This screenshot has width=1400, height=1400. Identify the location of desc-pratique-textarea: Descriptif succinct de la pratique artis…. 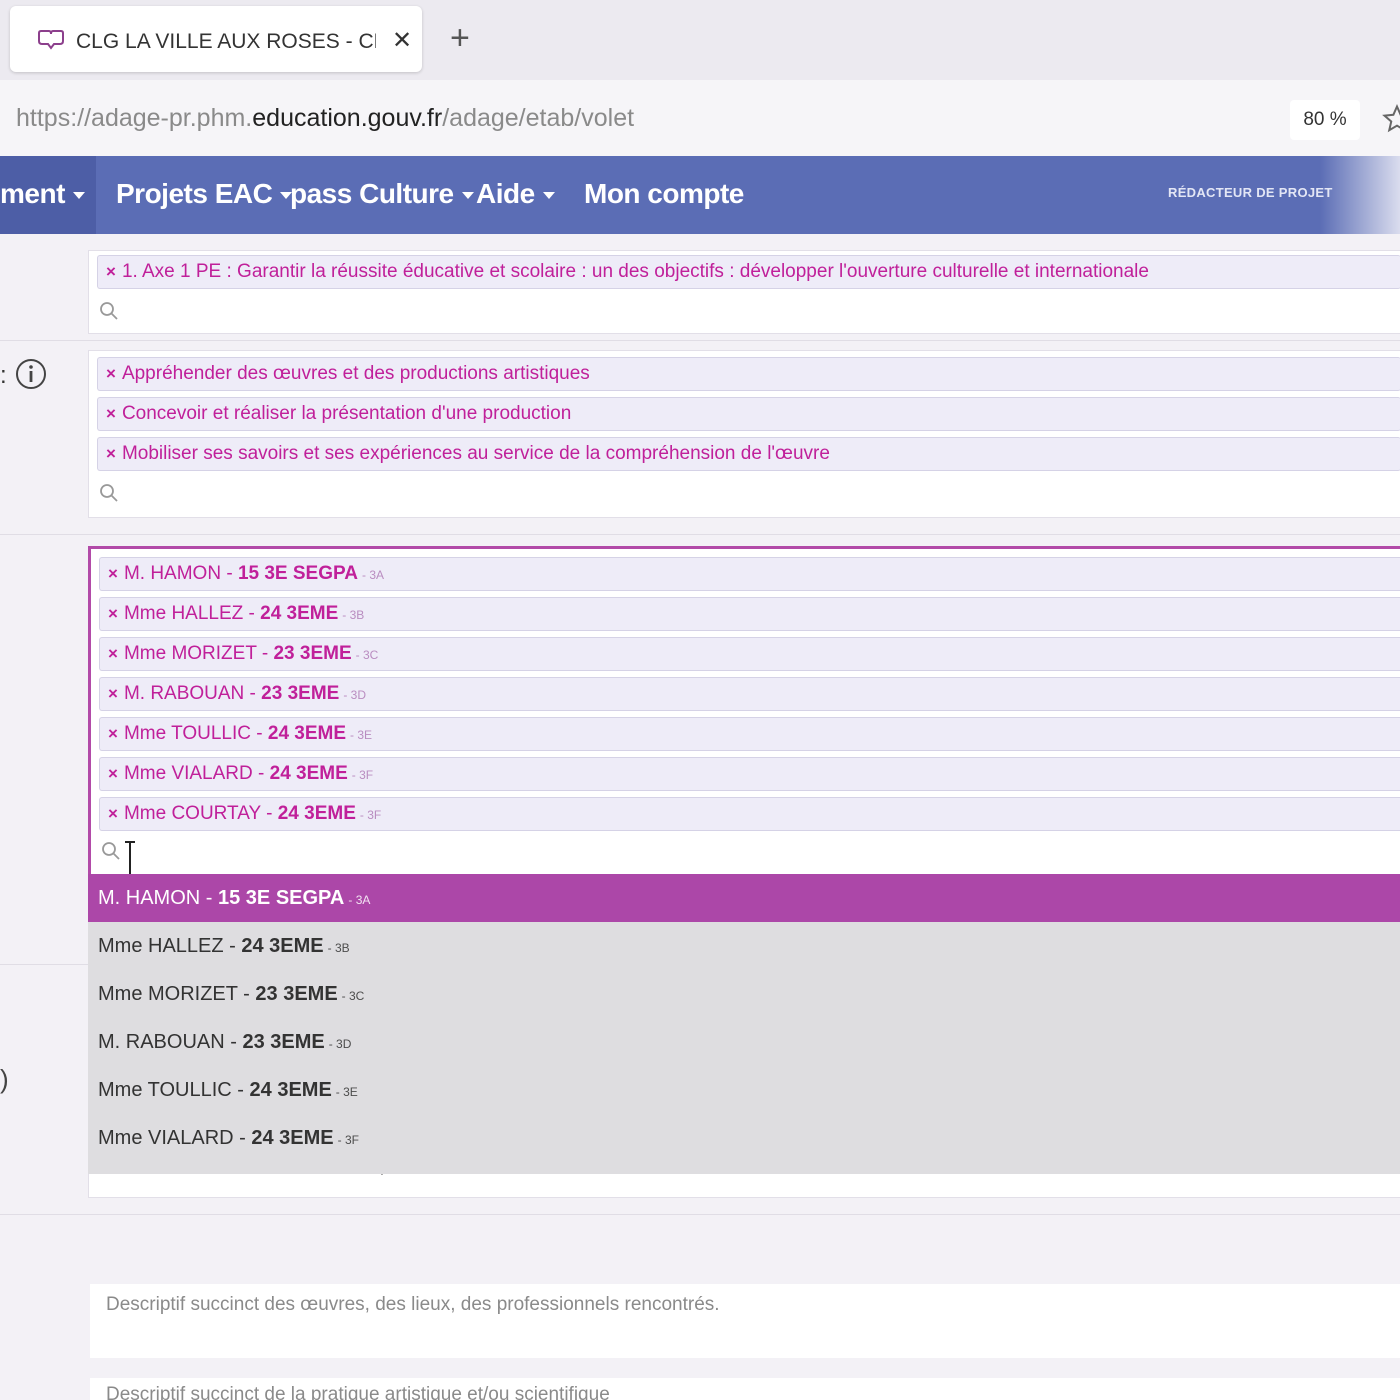
(745, 1389).